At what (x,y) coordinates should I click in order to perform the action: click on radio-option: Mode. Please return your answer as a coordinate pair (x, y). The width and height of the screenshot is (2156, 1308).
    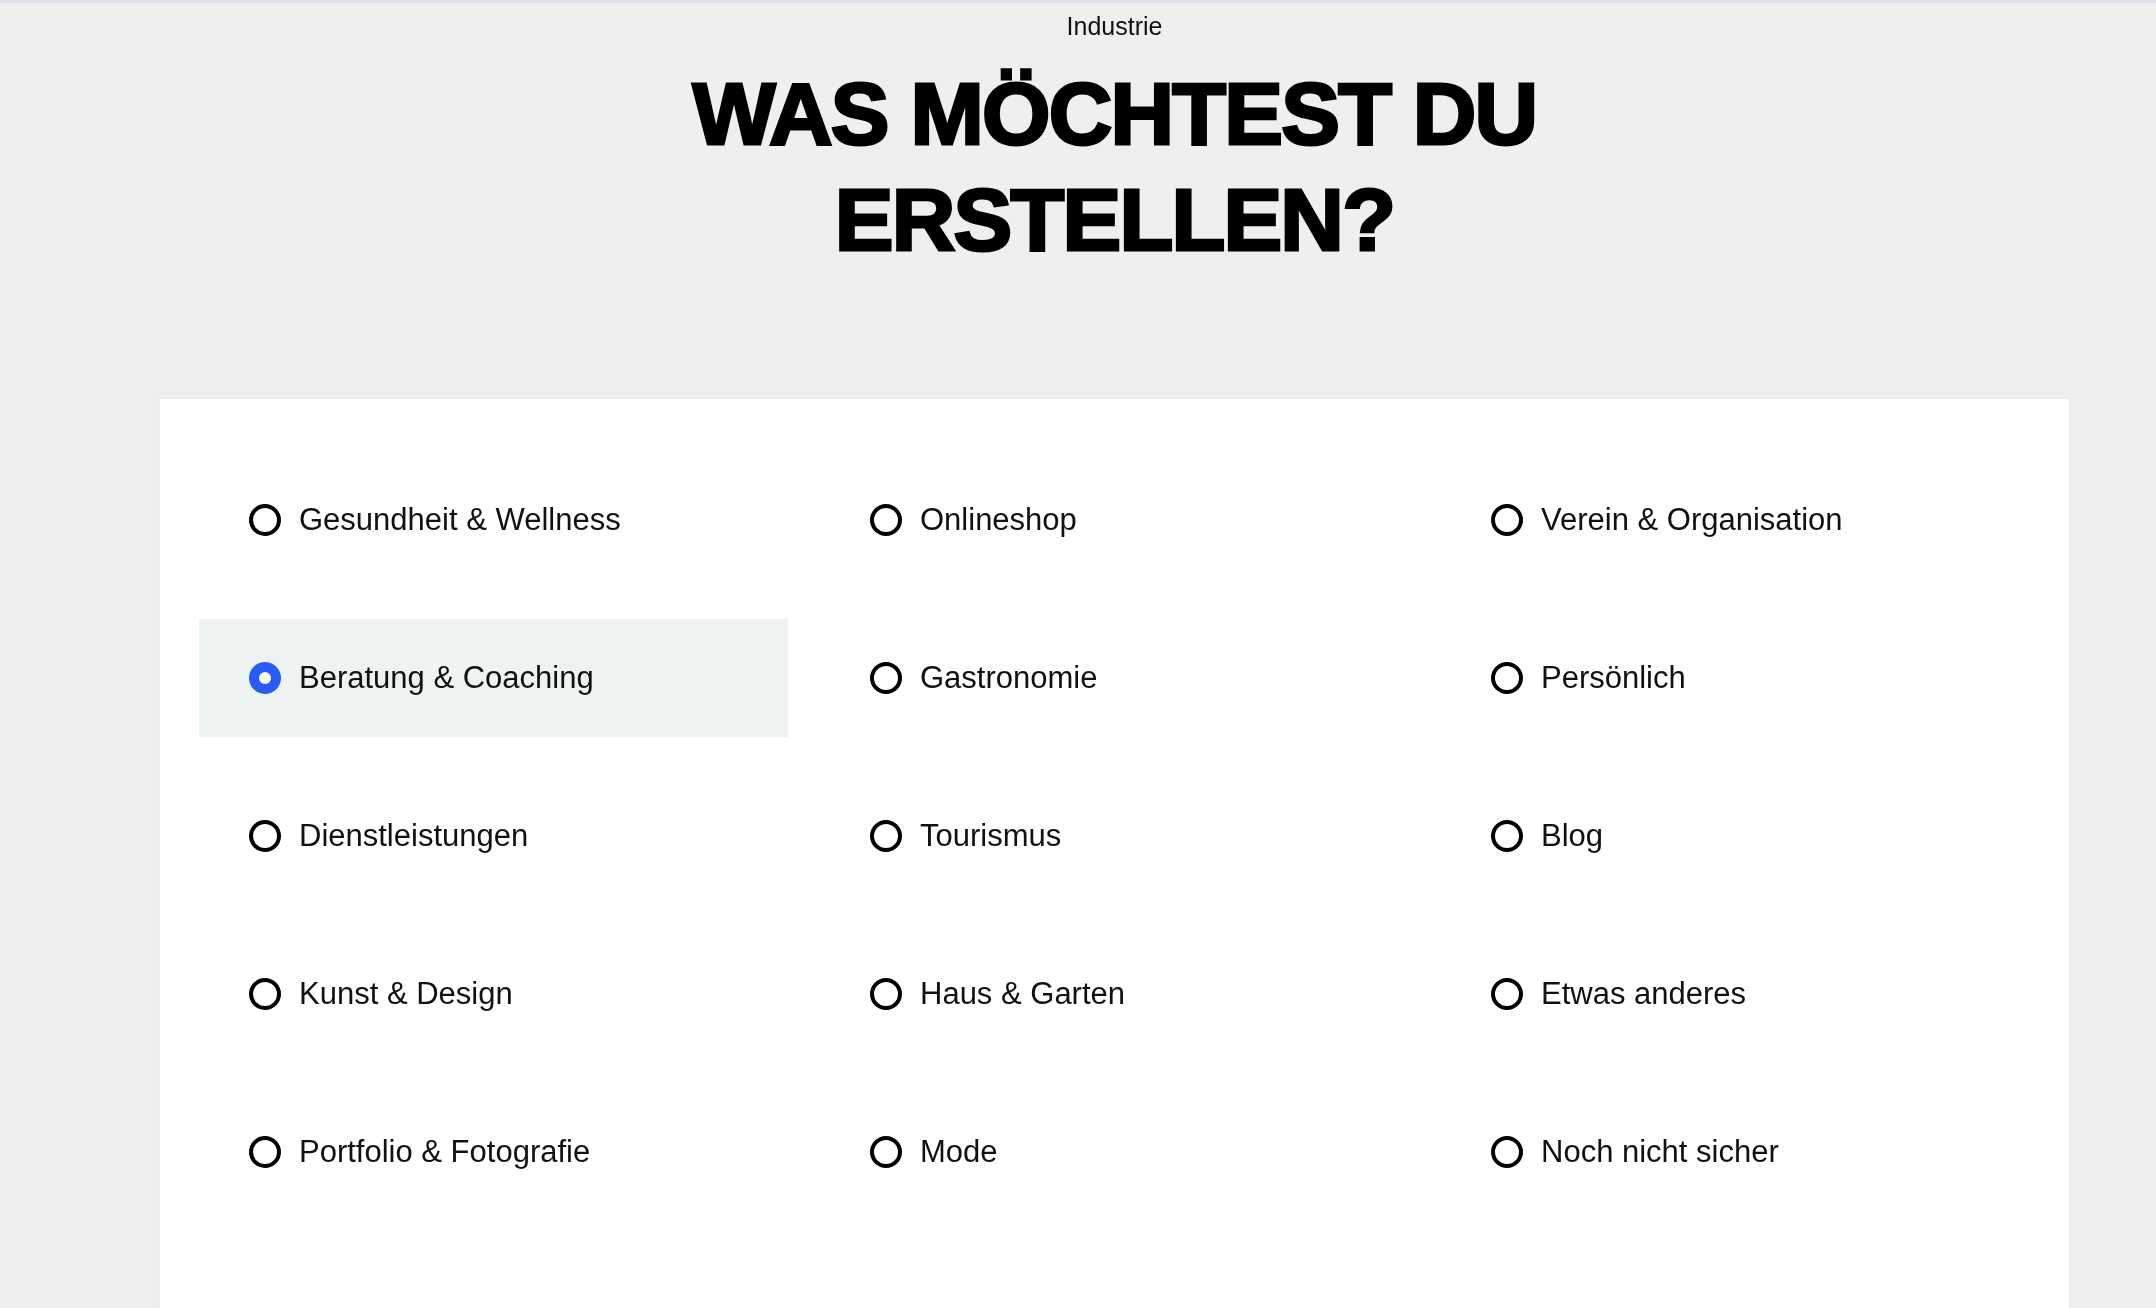
    Looking at the image, I should click on (1114, 1152).